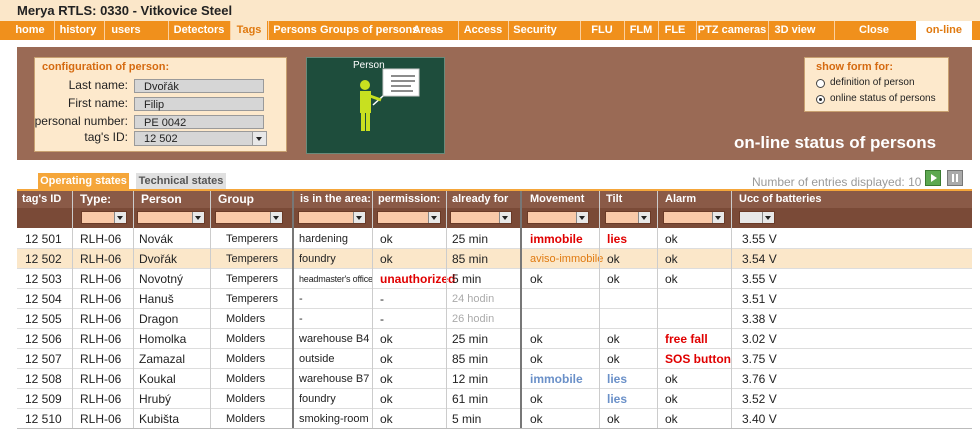 The image size is (980, 435). What do you see at coordinates (181, 181) in the screenshot?
I see `tab-technical-states: Technical states` at bounding box center [181, 181].